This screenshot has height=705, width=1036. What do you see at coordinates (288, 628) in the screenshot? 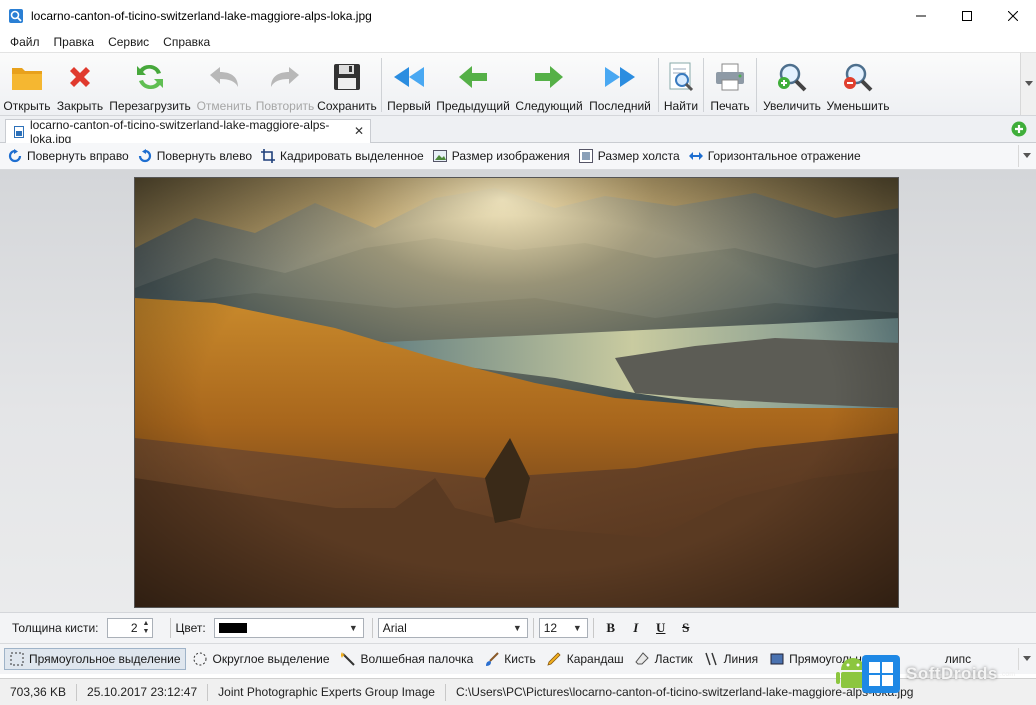
I see `color-select: ▼` at bounding box center [288, 628].